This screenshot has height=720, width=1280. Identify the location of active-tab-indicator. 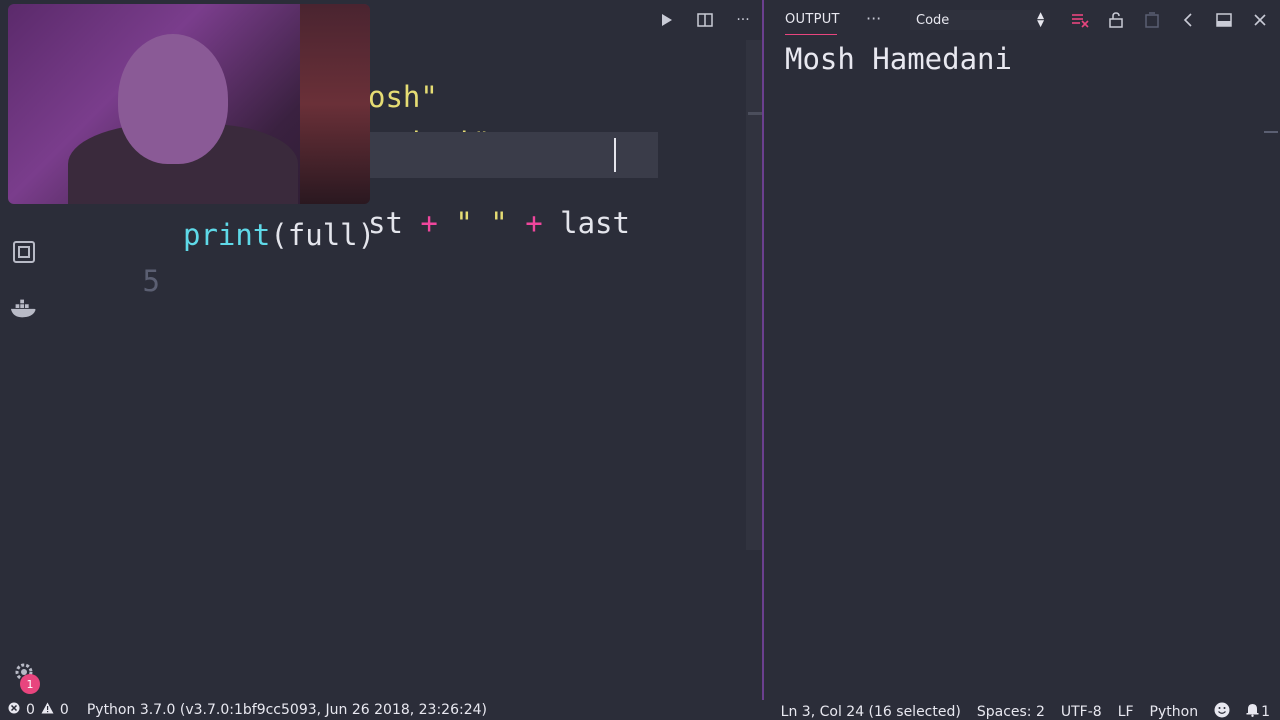
(811, 34).